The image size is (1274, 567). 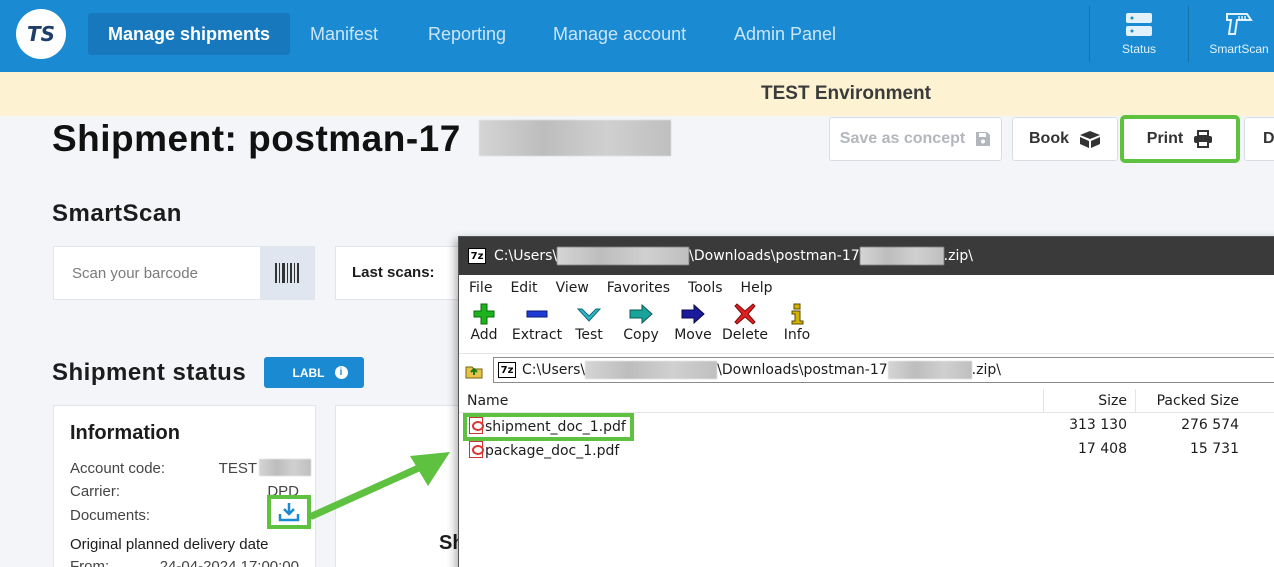 I want to click on tool-copy-label: Copy, so click(x=641, y=335).